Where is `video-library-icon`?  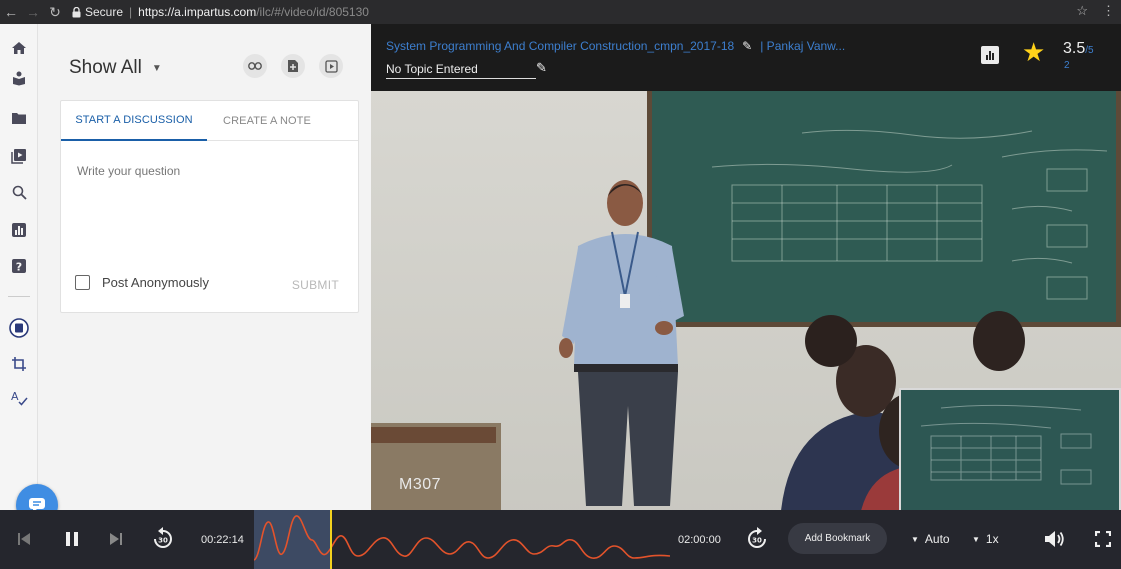
video-library-icon is located at coordinates (19, 156).